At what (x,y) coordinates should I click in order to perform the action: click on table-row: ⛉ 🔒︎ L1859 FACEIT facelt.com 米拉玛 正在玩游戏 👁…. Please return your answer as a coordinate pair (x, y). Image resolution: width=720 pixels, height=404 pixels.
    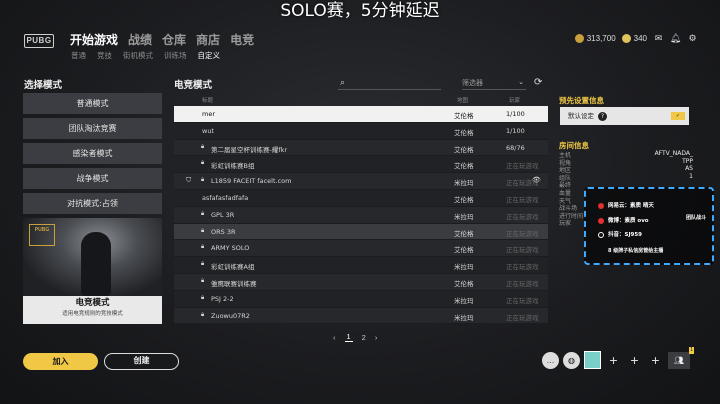
    Looking at the image, I should click on (361, 181).